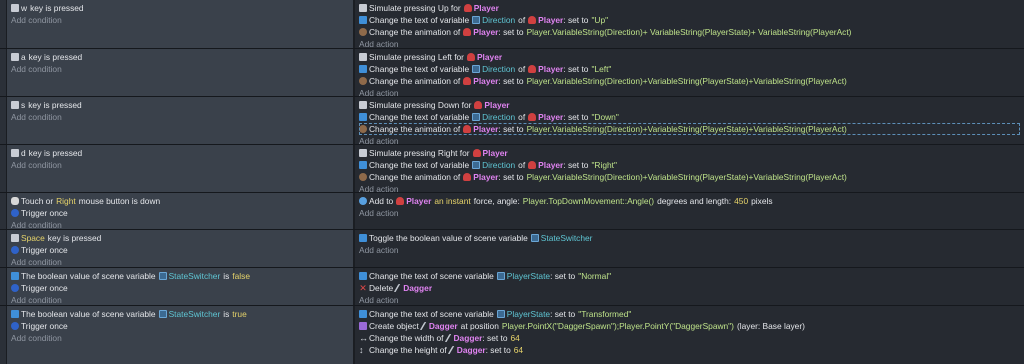  Describe the element at coordinates (415, 8) in the screenshot. I see `action-text: Simulate pressing Up for` at that location.